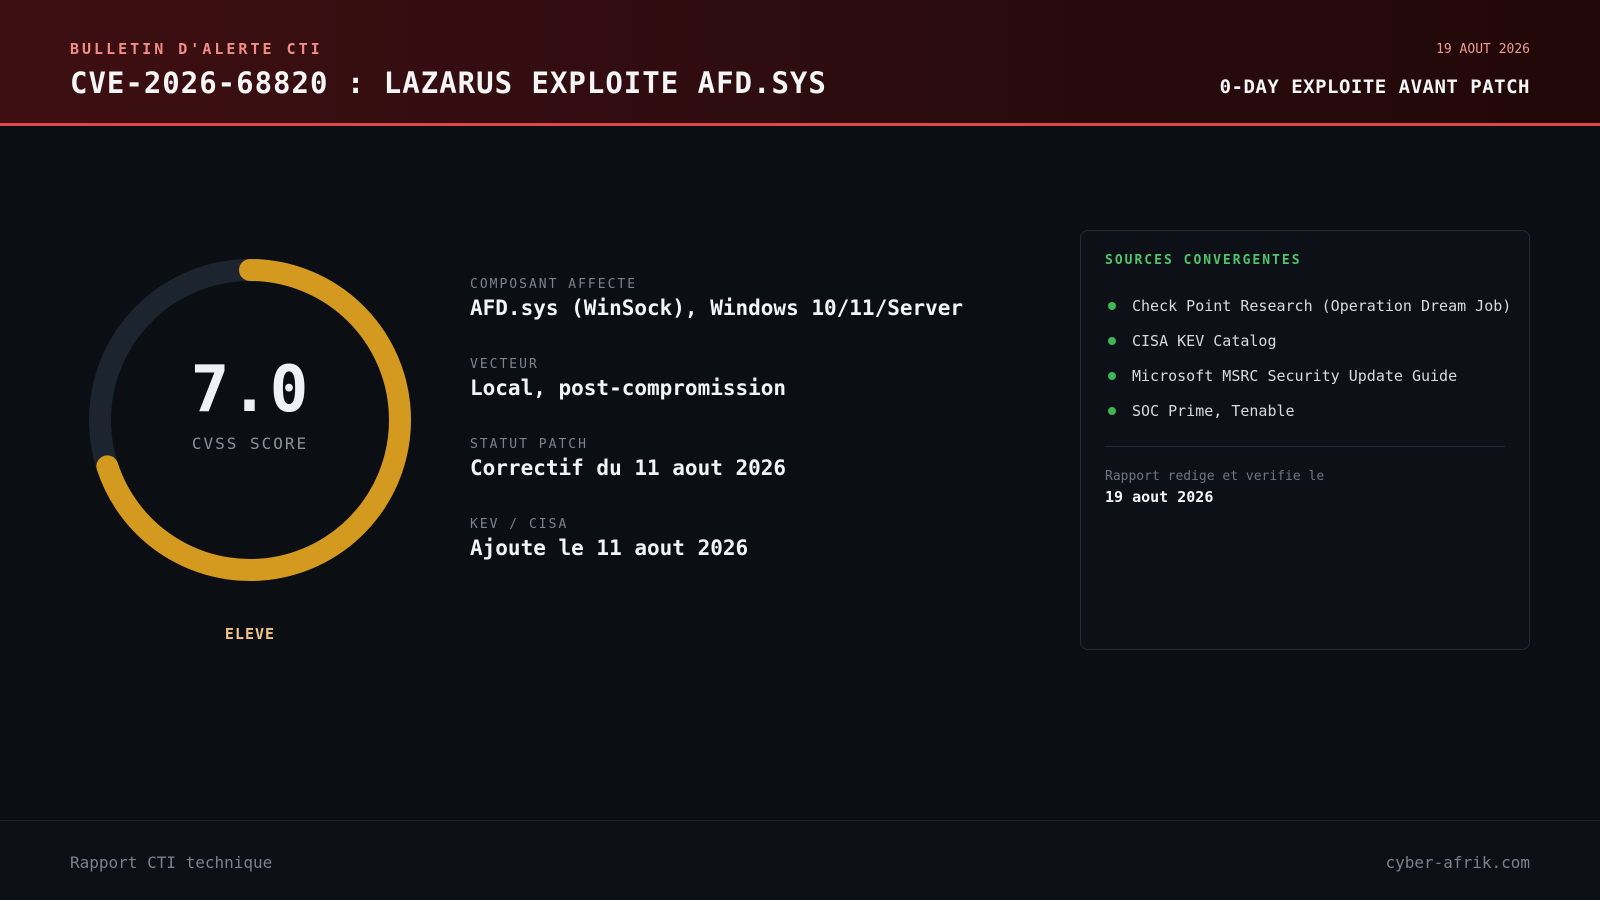 The width and height of the screenshot is (1600, 900). Describe the element at coordinates (554, 284) in the screenshot. I see `detail-label: COMPOSANT AFFECTE` at that location.